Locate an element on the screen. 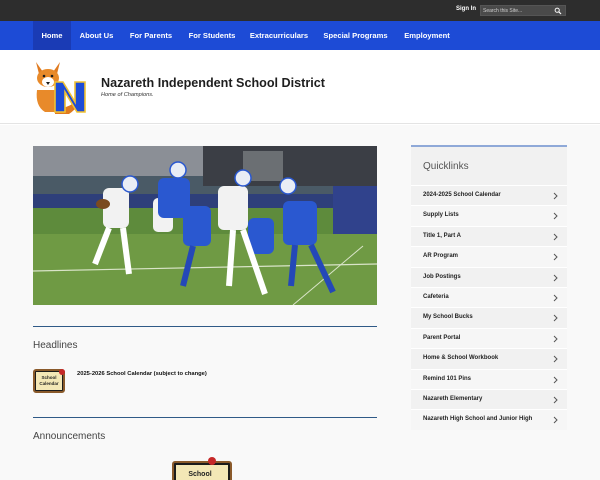  search-icon is located at coordinates (558, 11).